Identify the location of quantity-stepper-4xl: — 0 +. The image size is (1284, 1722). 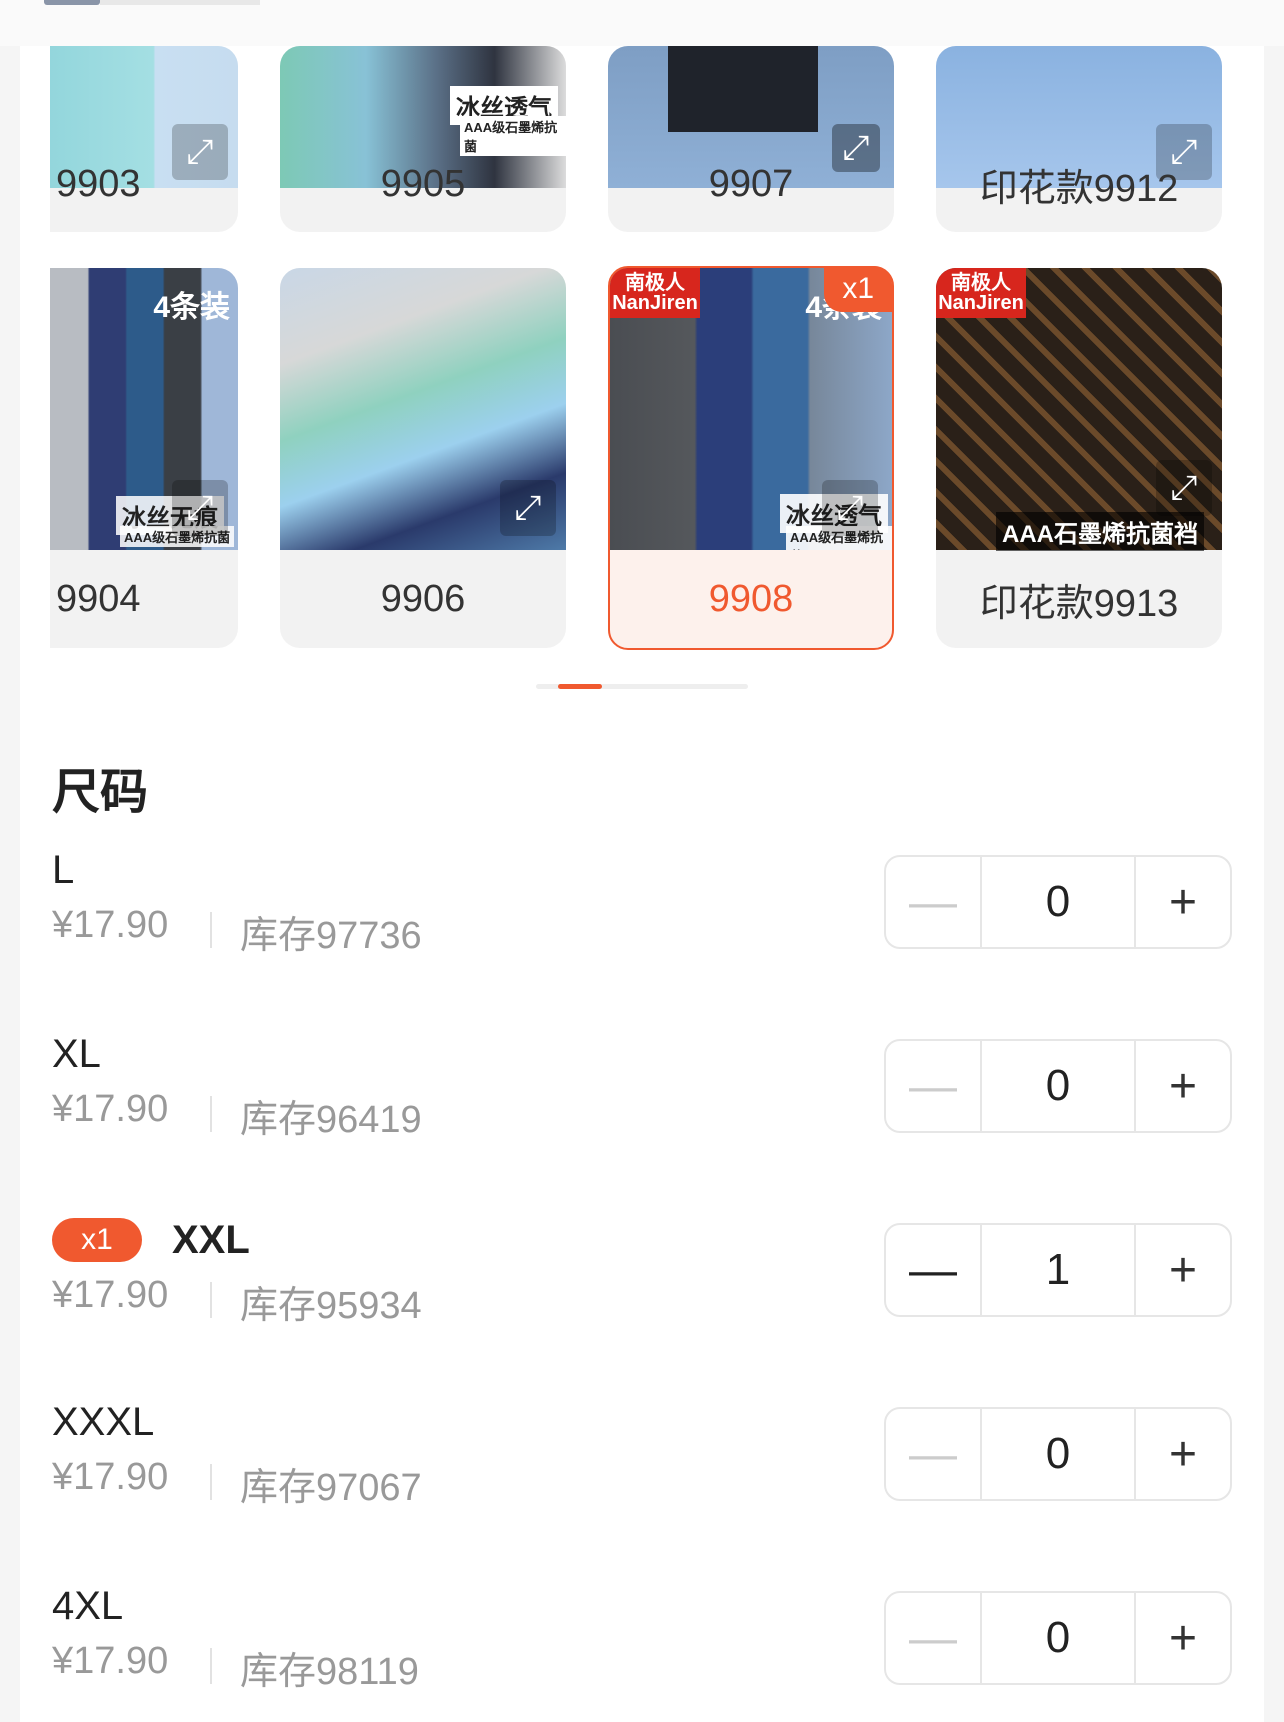
(1058, 1638).